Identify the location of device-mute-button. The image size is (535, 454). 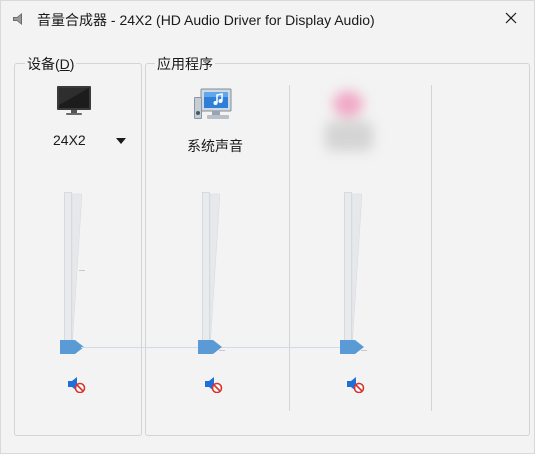
(77, 384).